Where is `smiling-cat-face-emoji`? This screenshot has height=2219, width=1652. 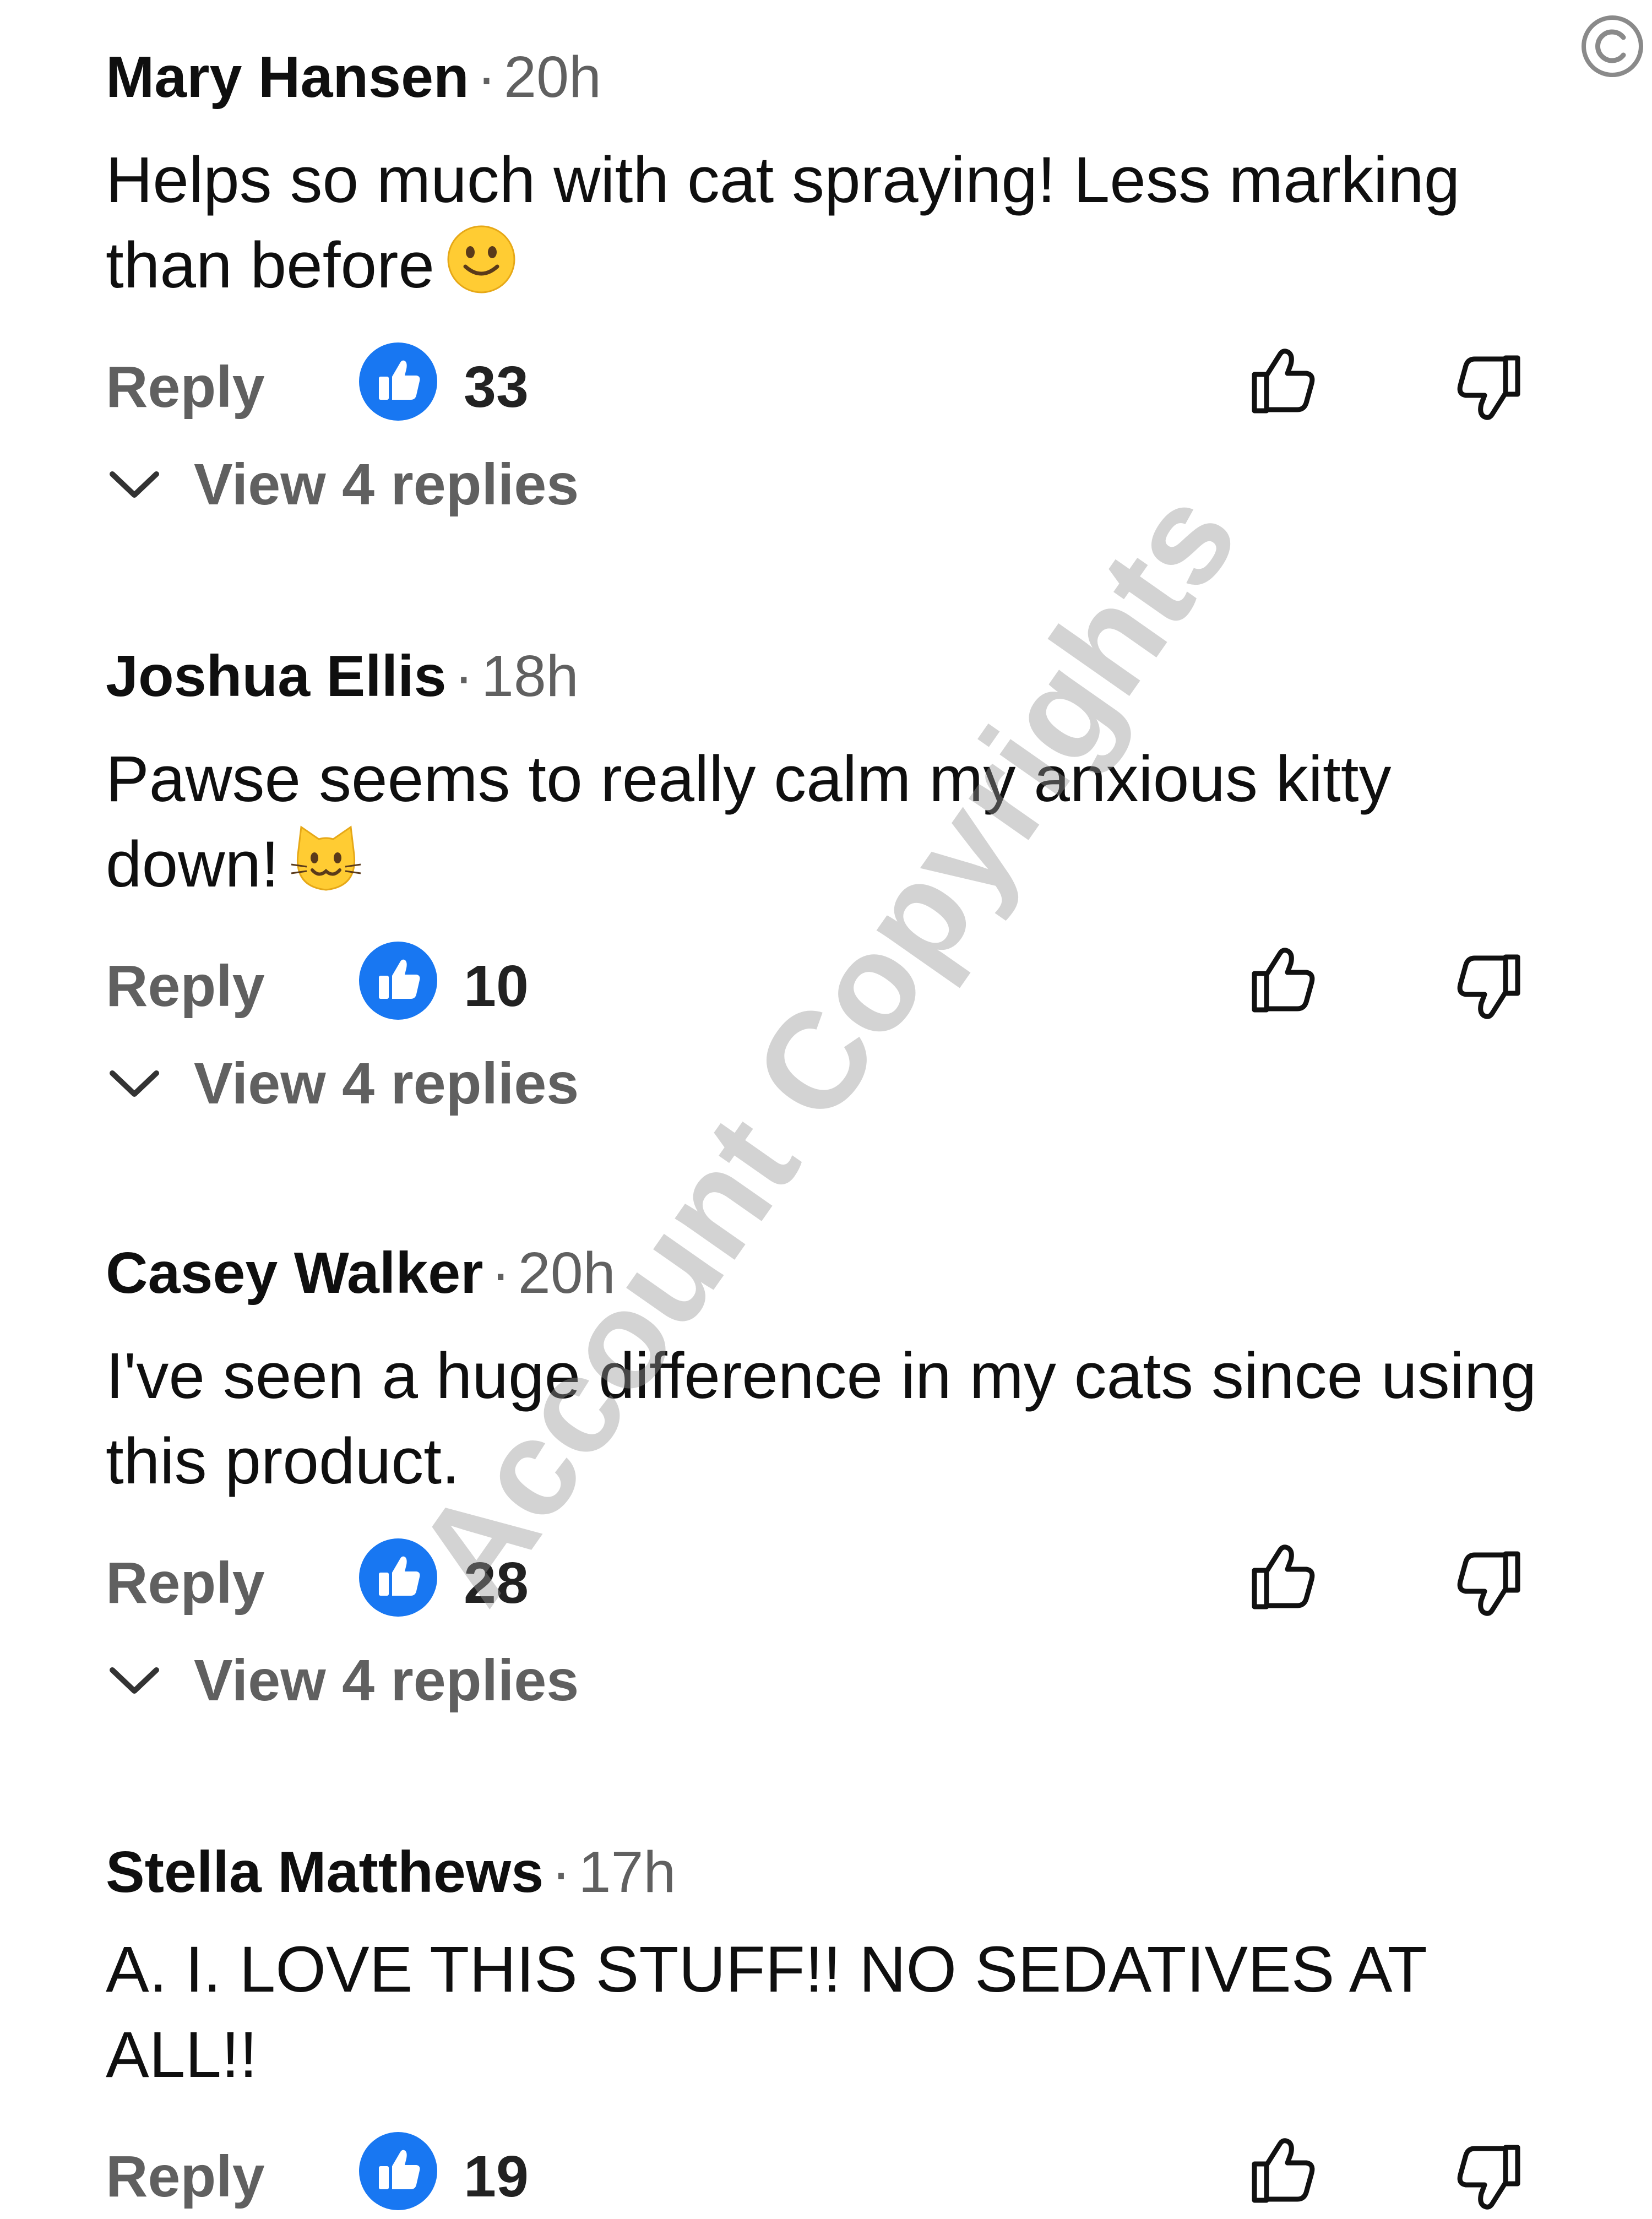 smiling-cat-face-emoji is located at coordinates (326, 858).